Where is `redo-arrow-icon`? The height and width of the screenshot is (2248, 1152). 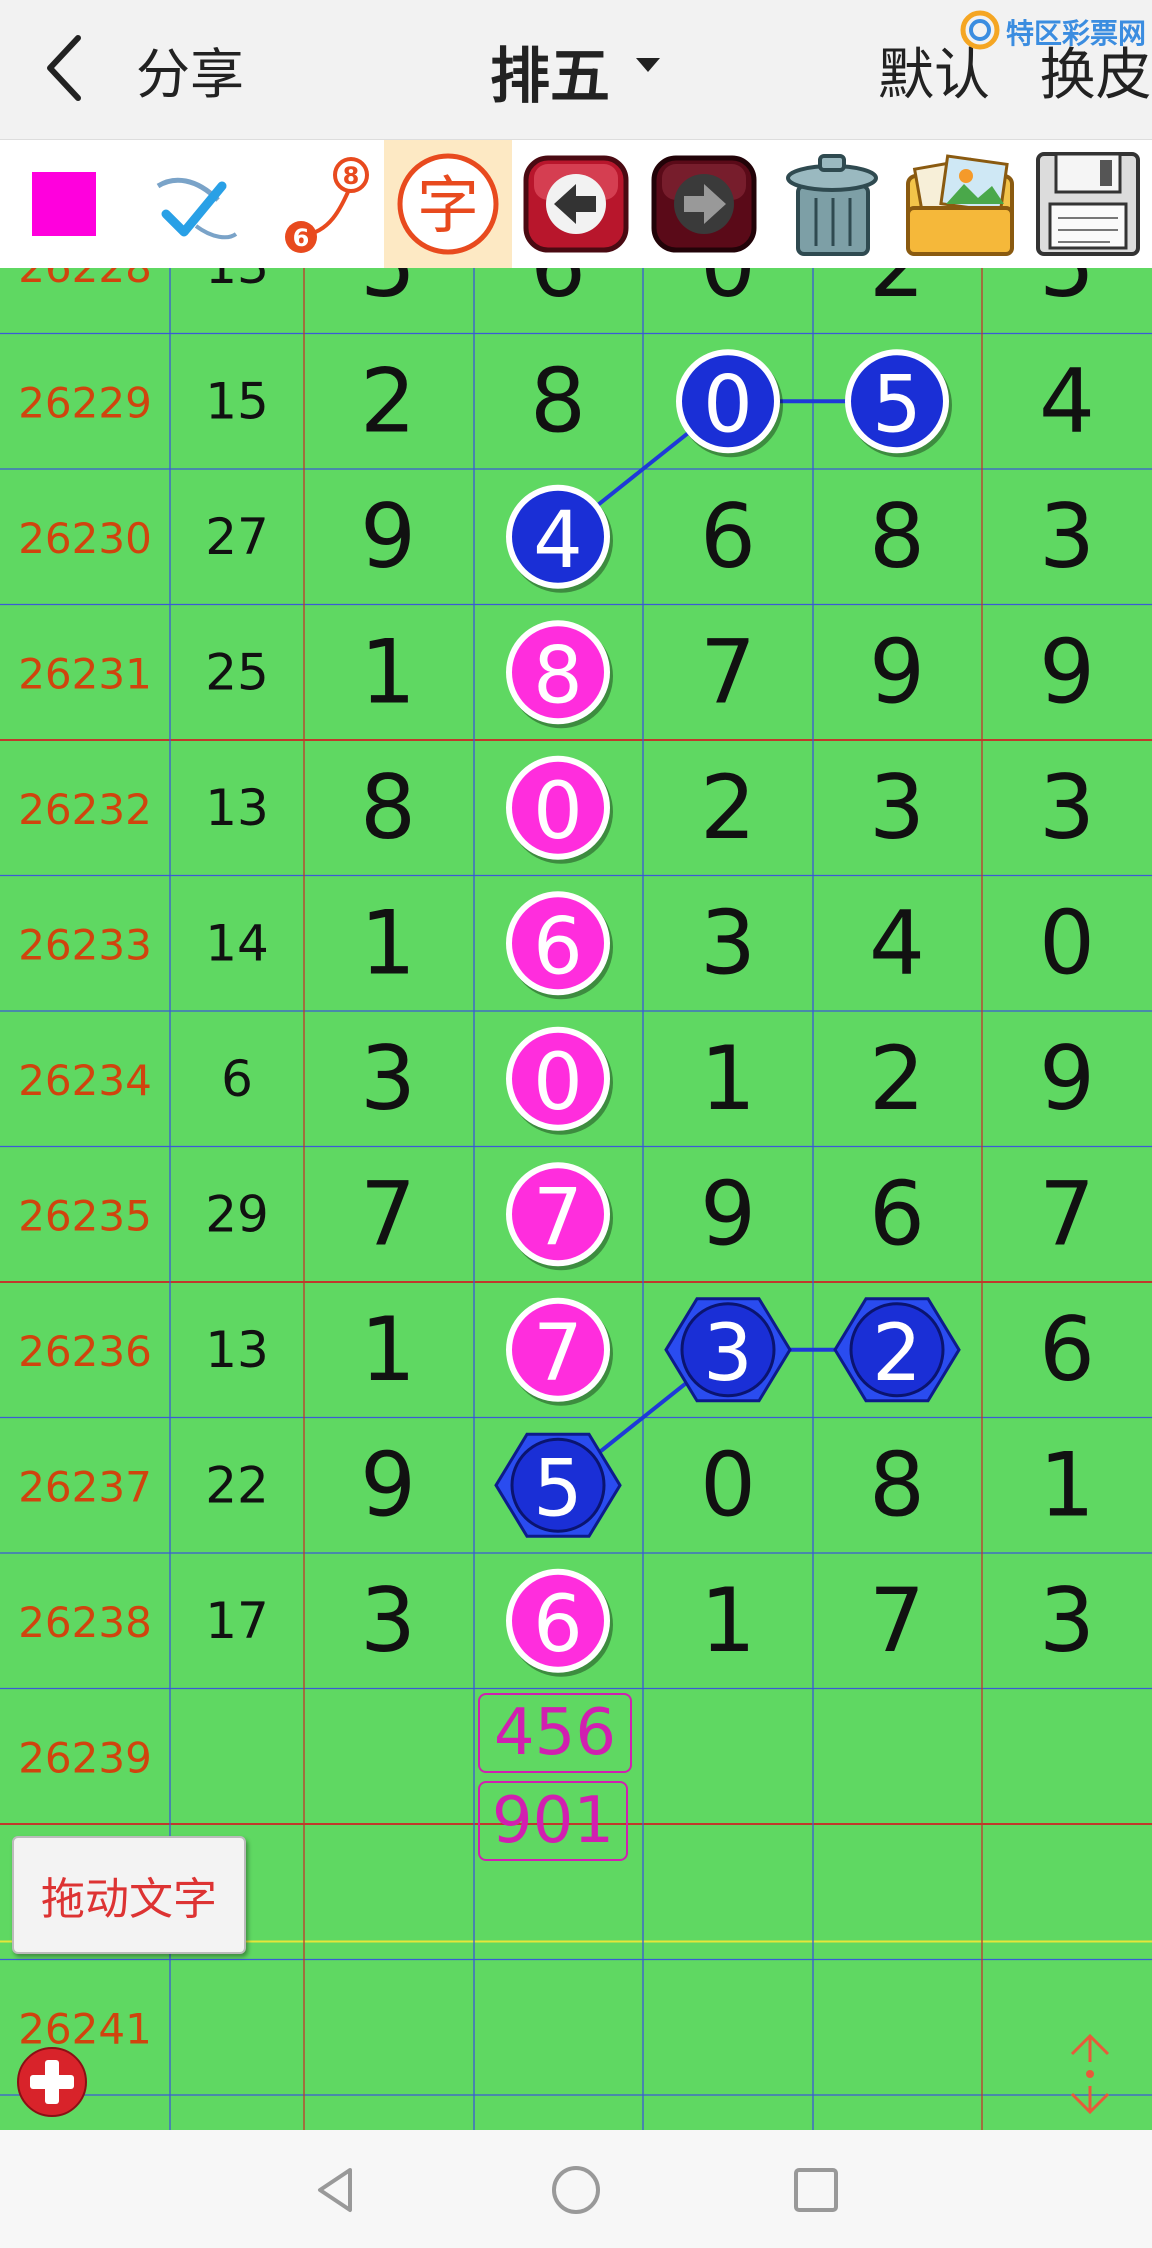 redo-arrow-icon is located at coordinates (704, 204).